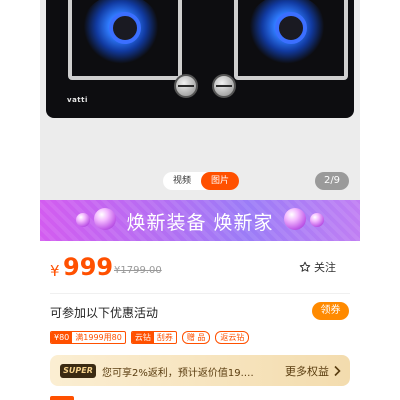 This screenshot has height=400, width=400. I want to click on media-tab-switcher: 视频 图片, so click(201, 181).